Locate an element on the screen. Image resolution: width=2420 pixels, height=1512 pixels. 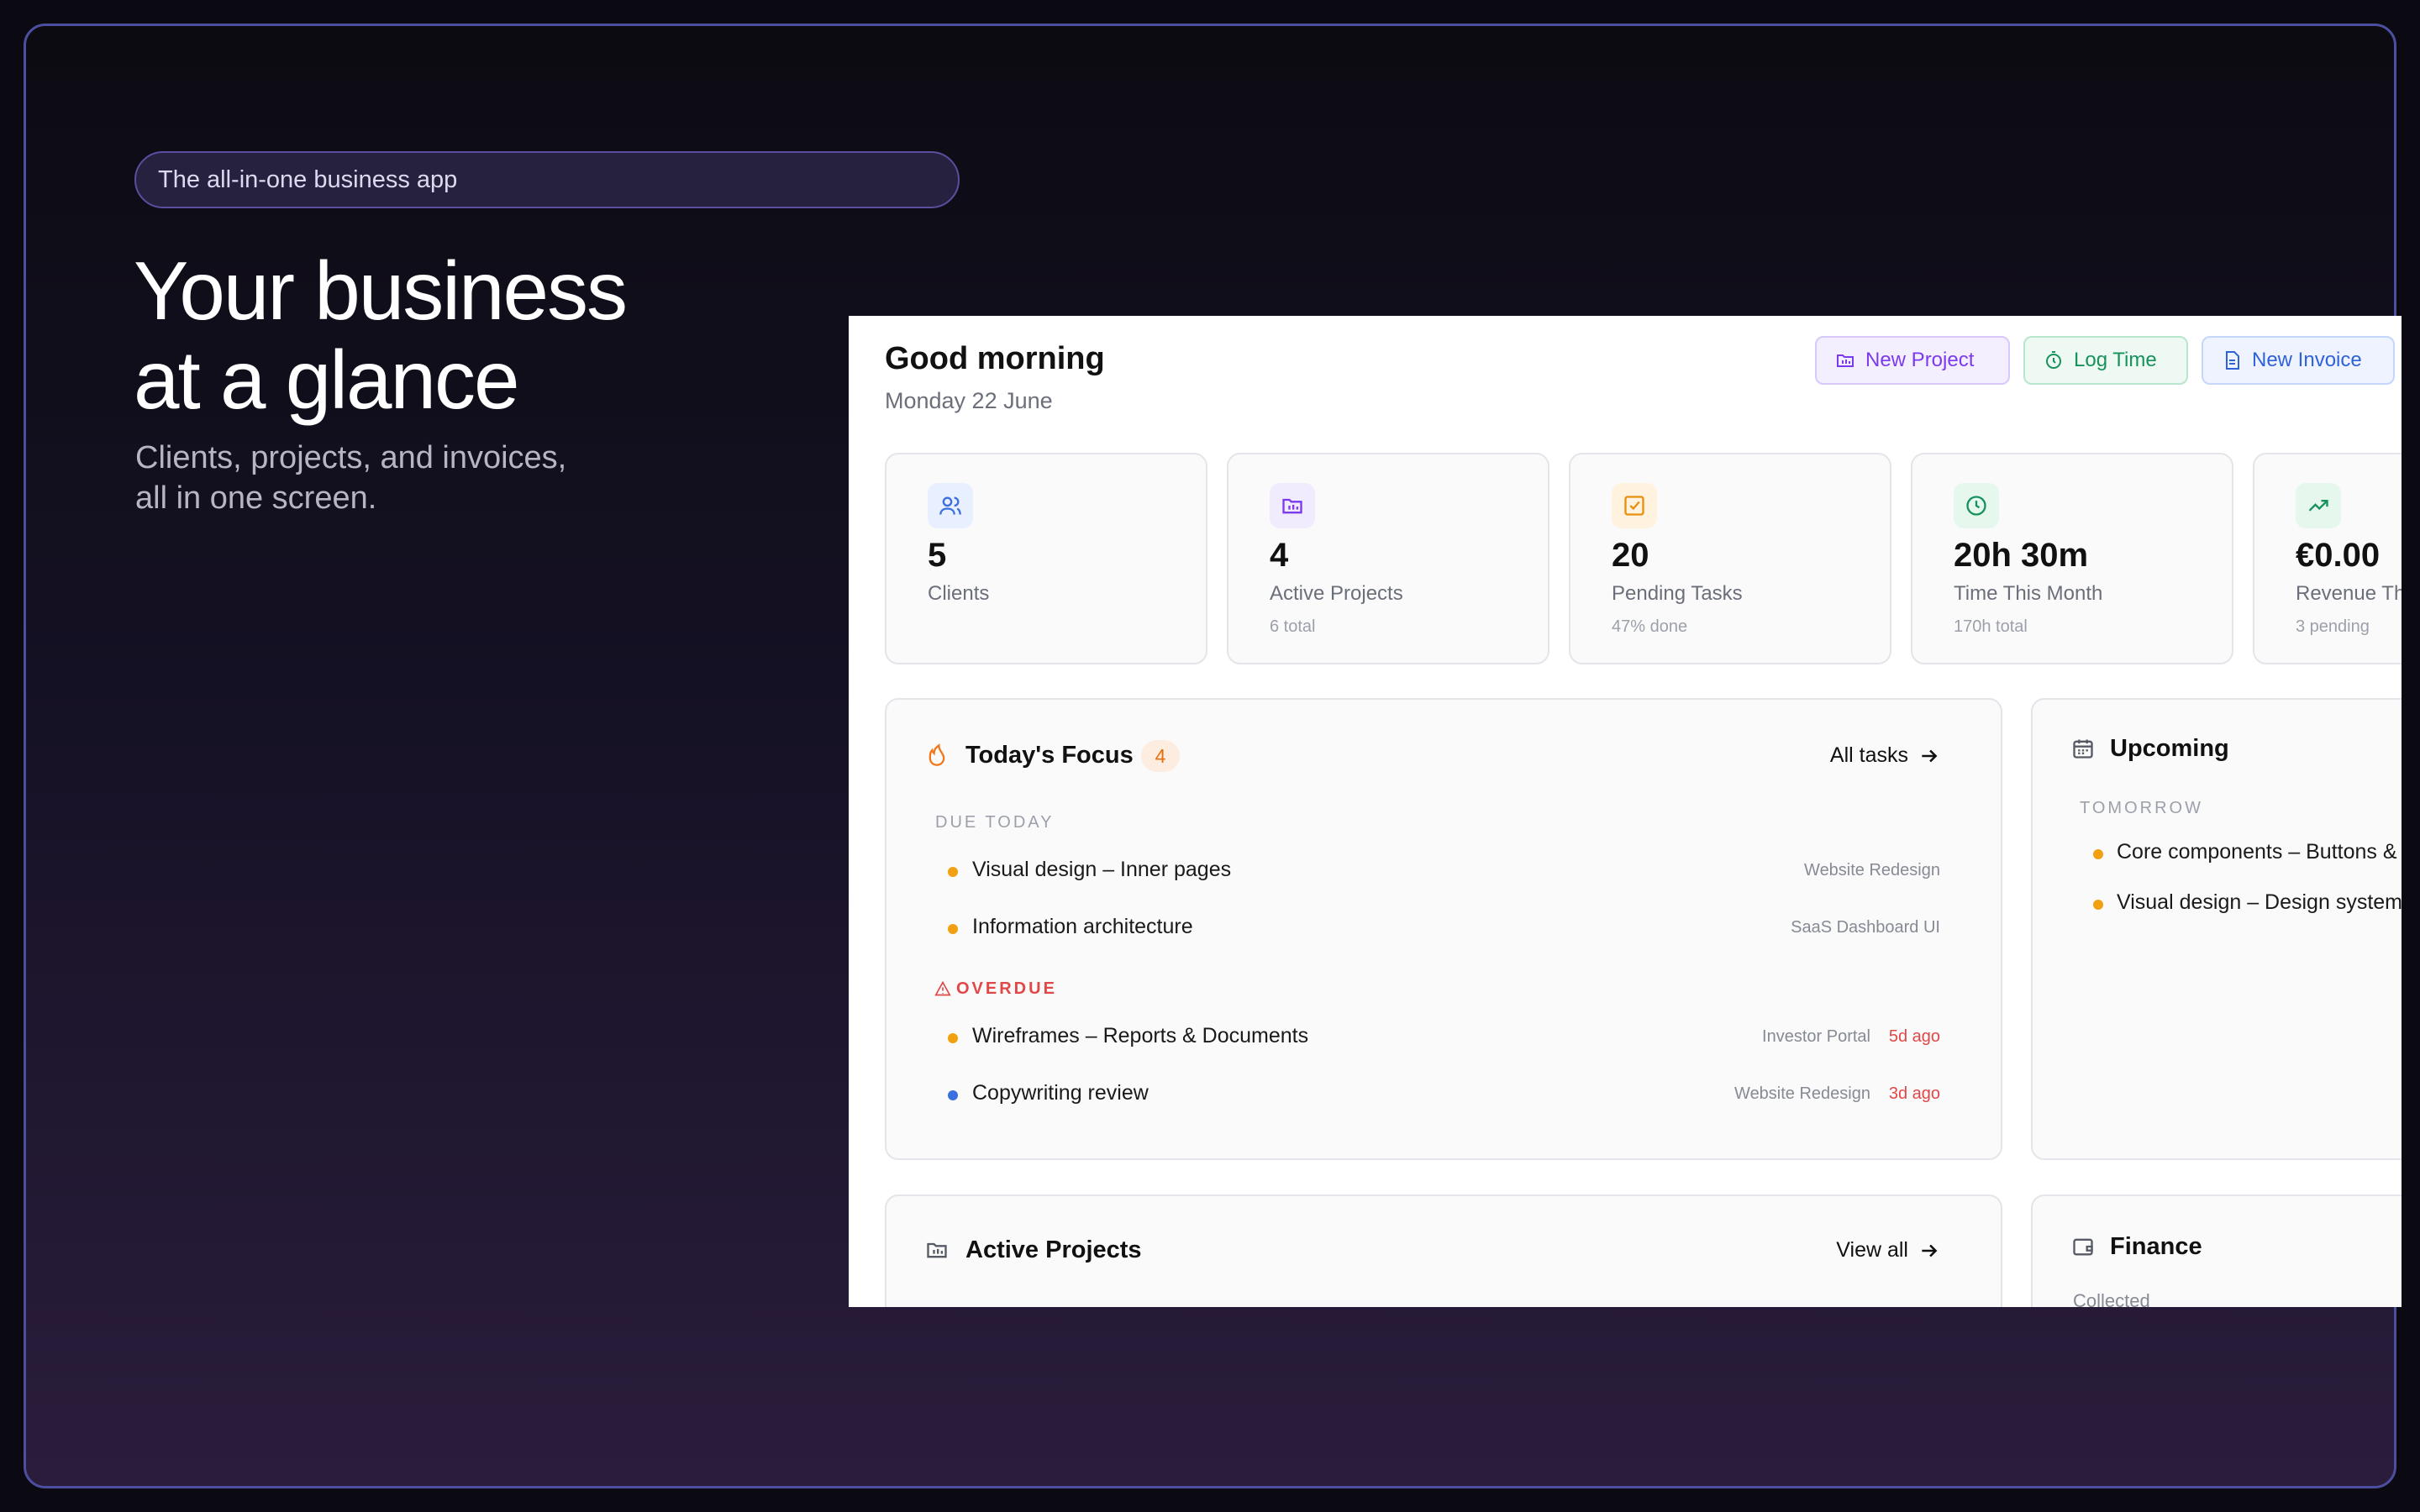
stat-sub: 170h total is located at coordinates (1991, 626).